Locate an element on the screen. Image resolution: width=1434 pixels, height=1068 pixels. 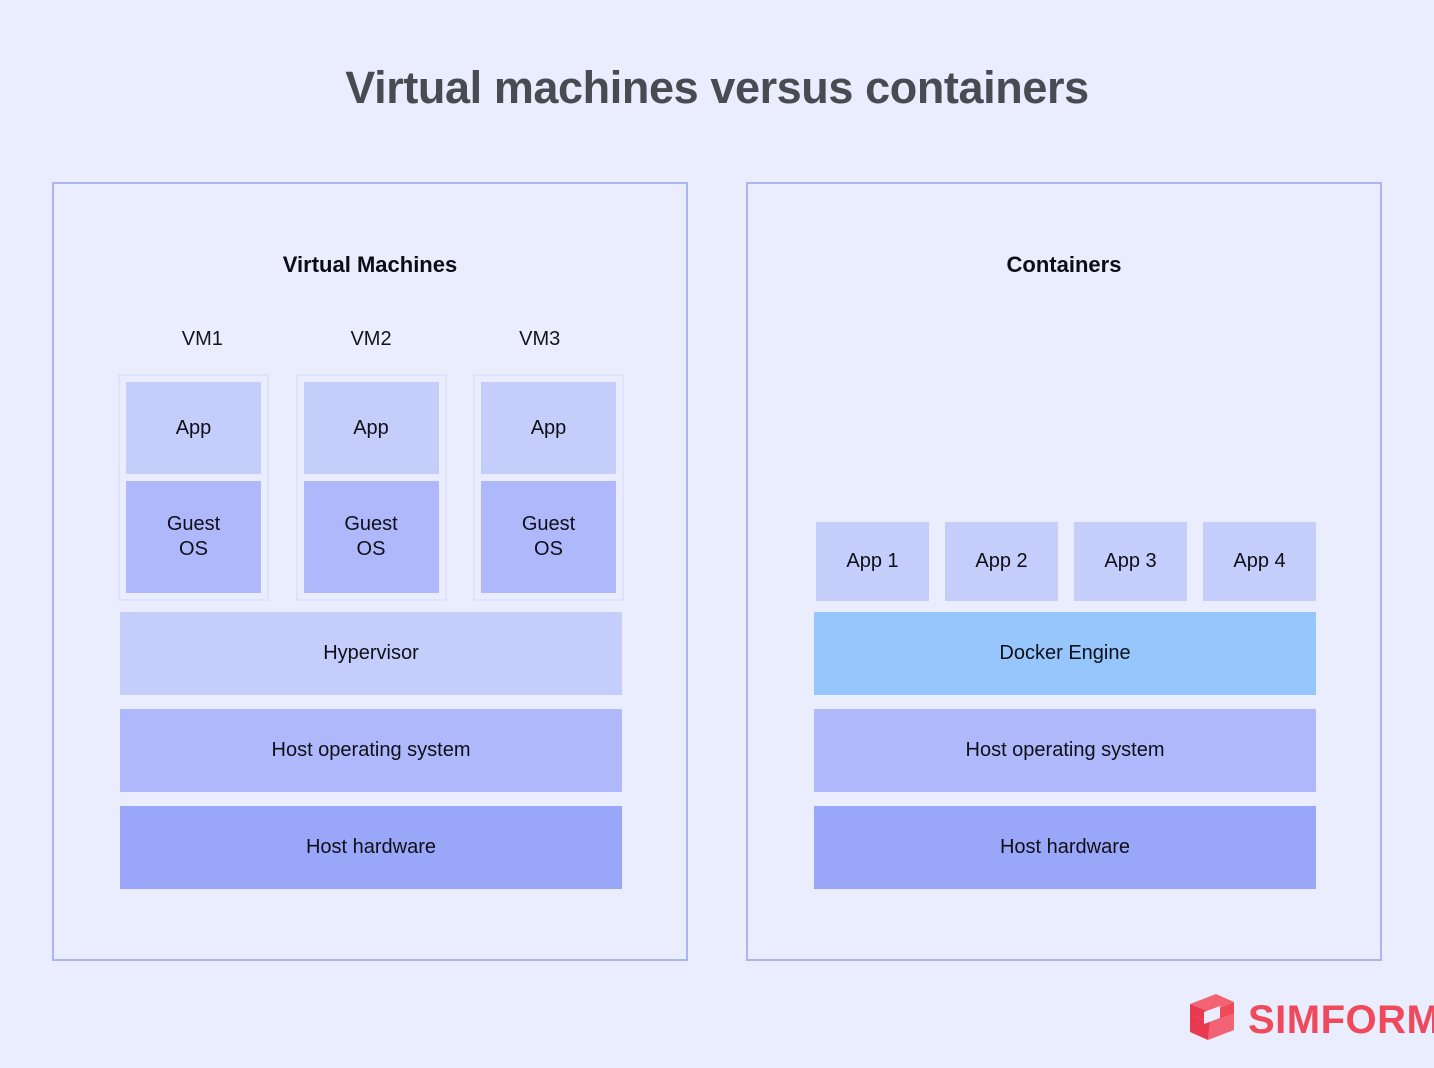
hypervisor-bar: Hypervisor is located at coordinates (371, 653).